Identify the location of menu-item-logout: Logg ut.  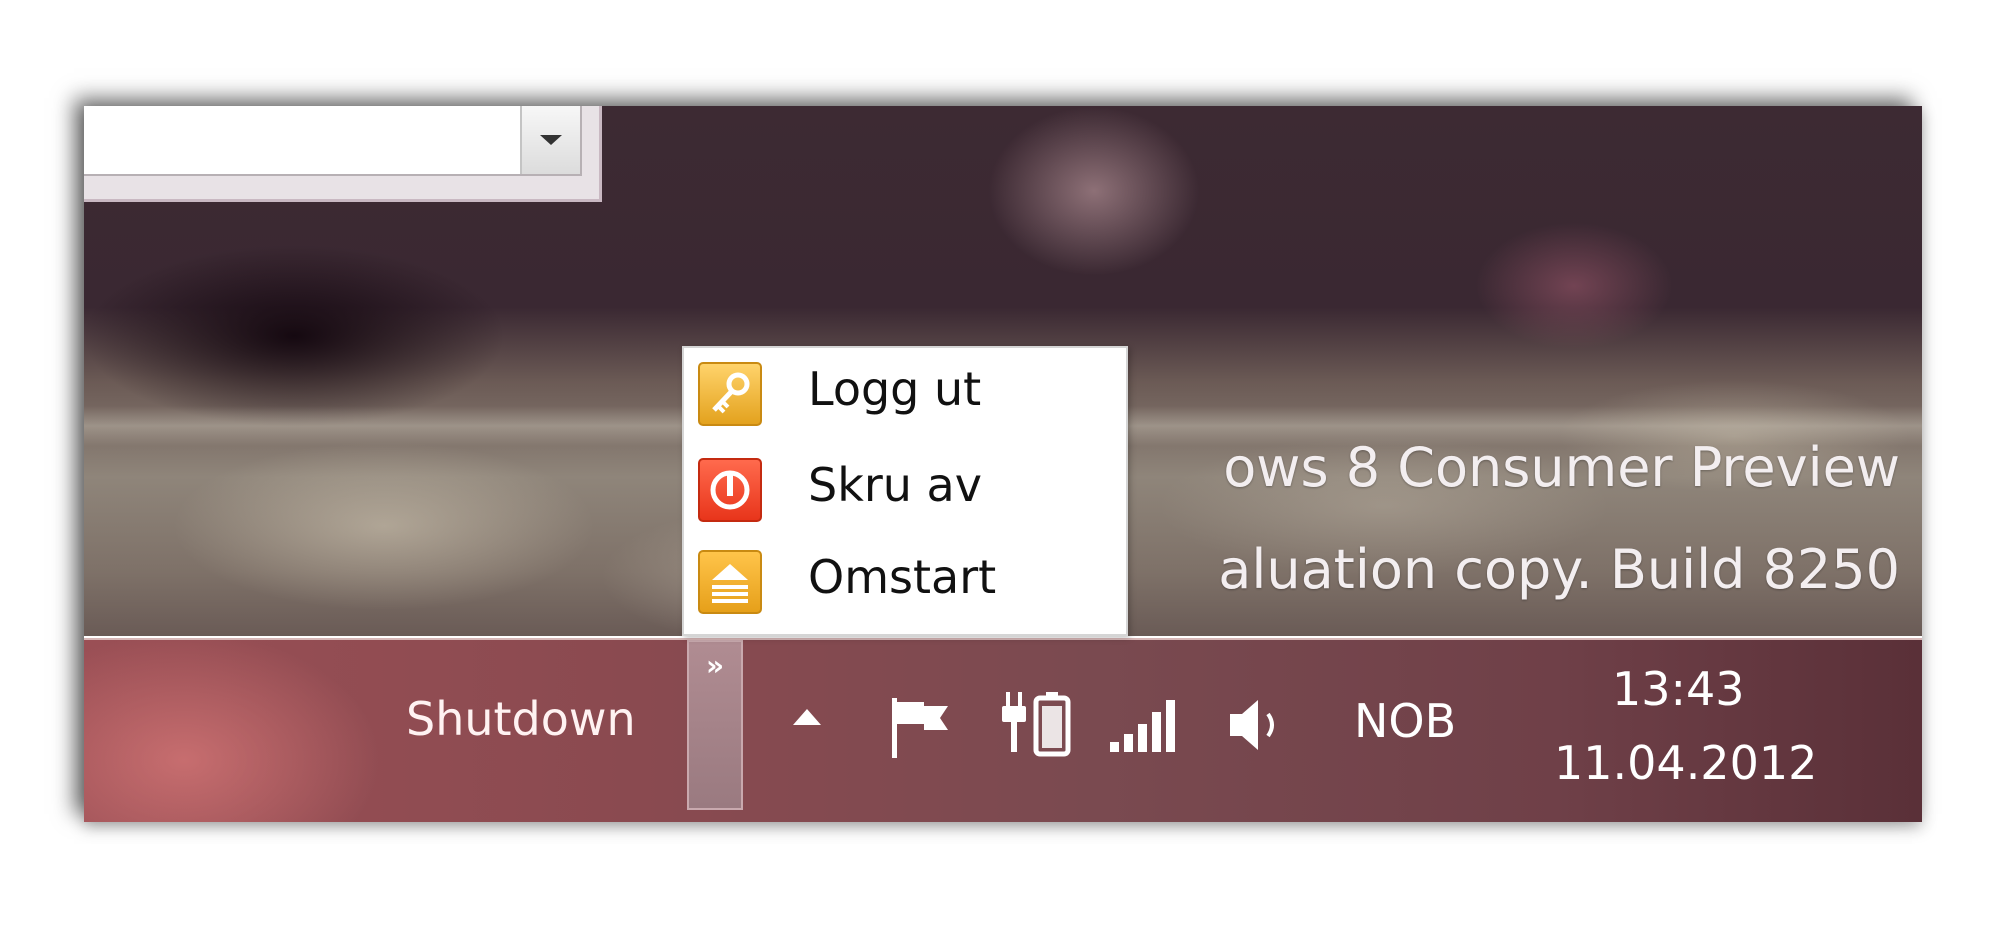
(905, 394).